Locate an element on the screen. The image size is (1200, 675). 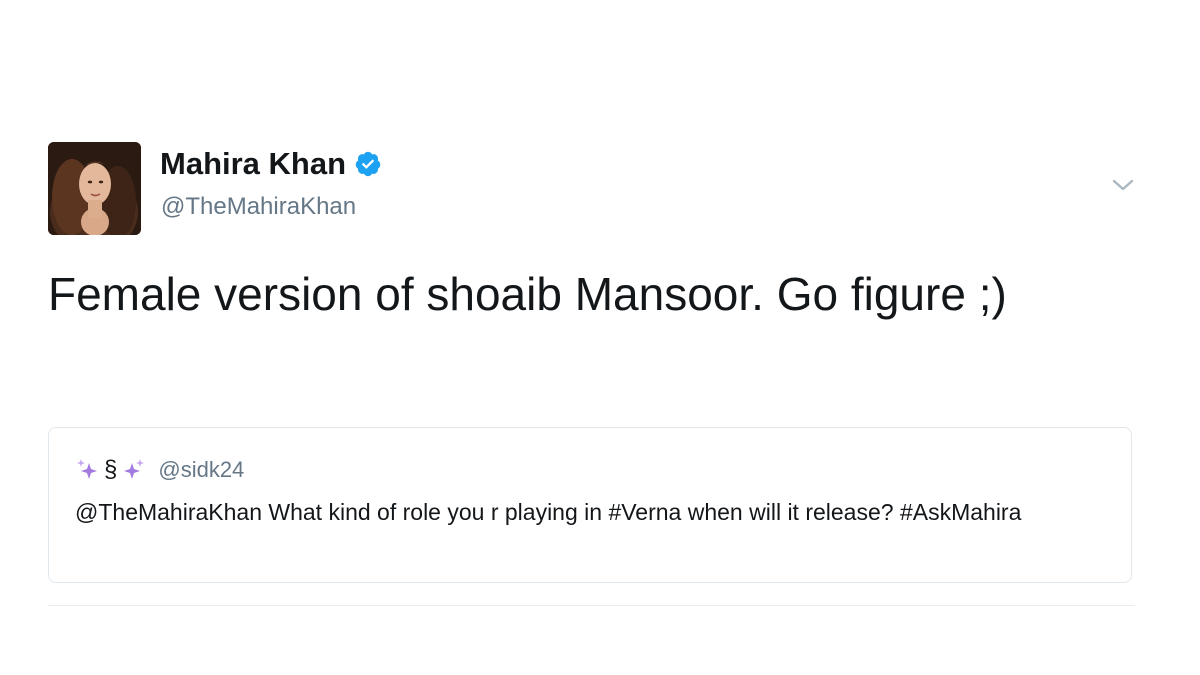
chevron-down-icon is located at coordinates (1123, 185).